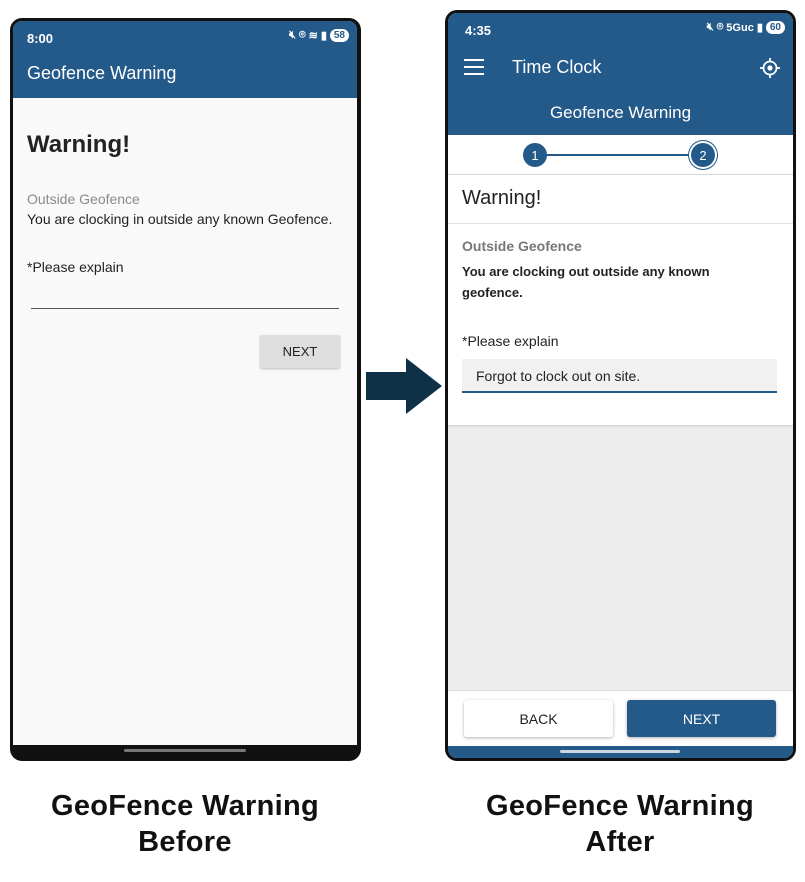 Image resolution: width=805 pixels, height=882 pixels. What do you see at coordinates (620, 806) in the screenshot?
I see `caption-after-title: GeoFence Warning` at bounding box center [620, 806].